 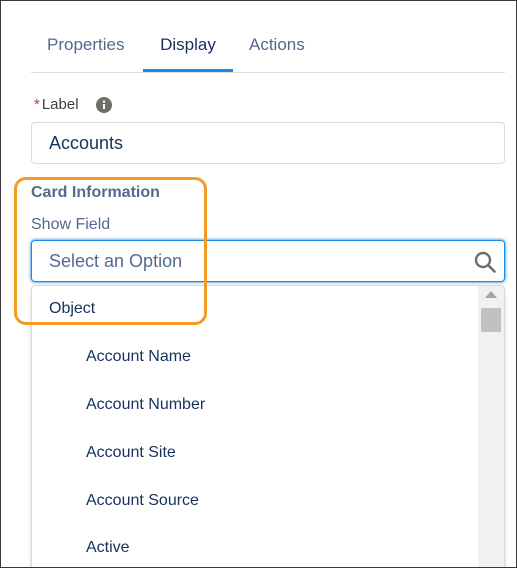 What do you see at coordinates (145, 405) in the screenshot?
I see `list-item: Account Number` at bounding box center [145, 405].